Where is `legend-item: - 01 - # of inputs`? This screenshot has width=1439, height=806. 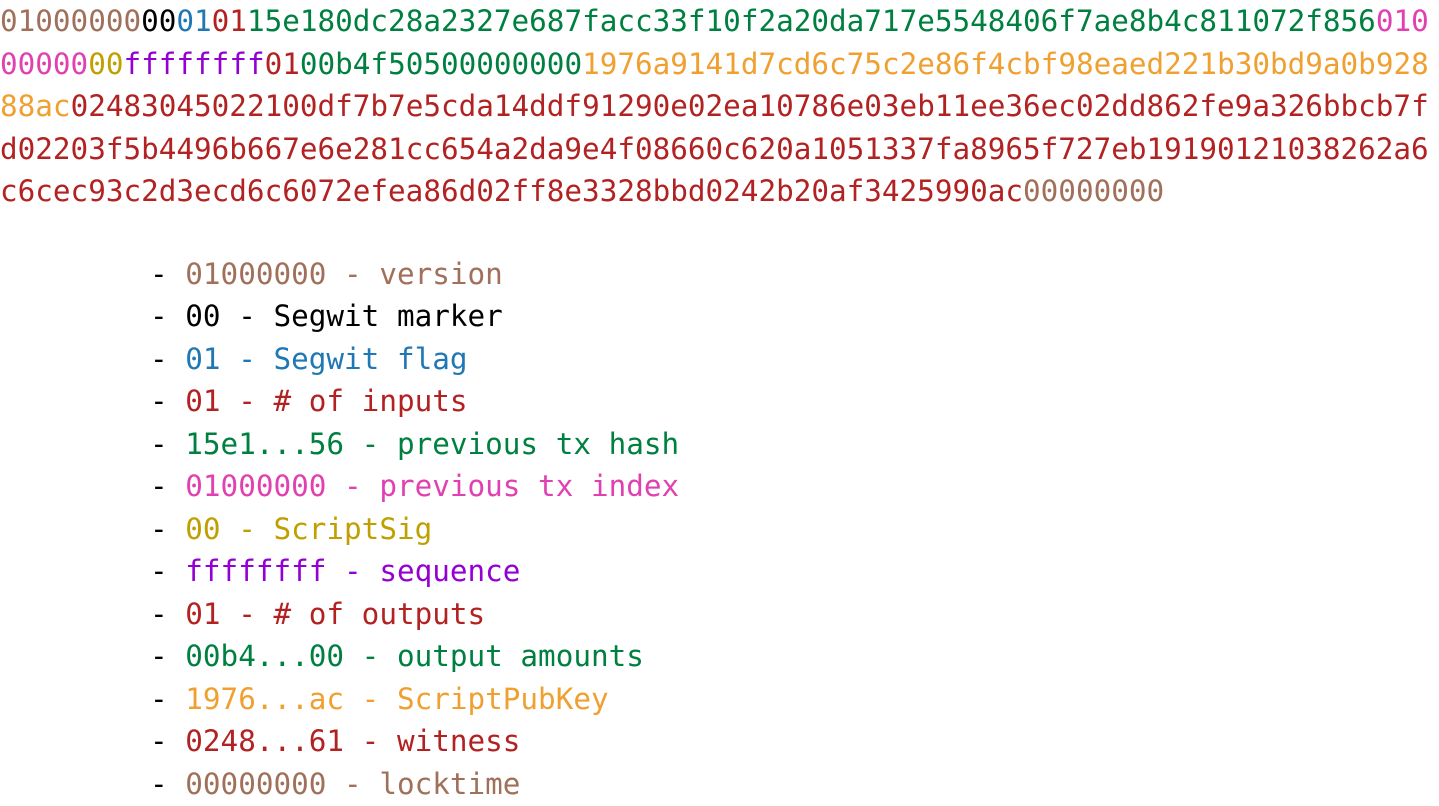 legend-item: - 01 - # of inputs is located at coordinates (414, 401).